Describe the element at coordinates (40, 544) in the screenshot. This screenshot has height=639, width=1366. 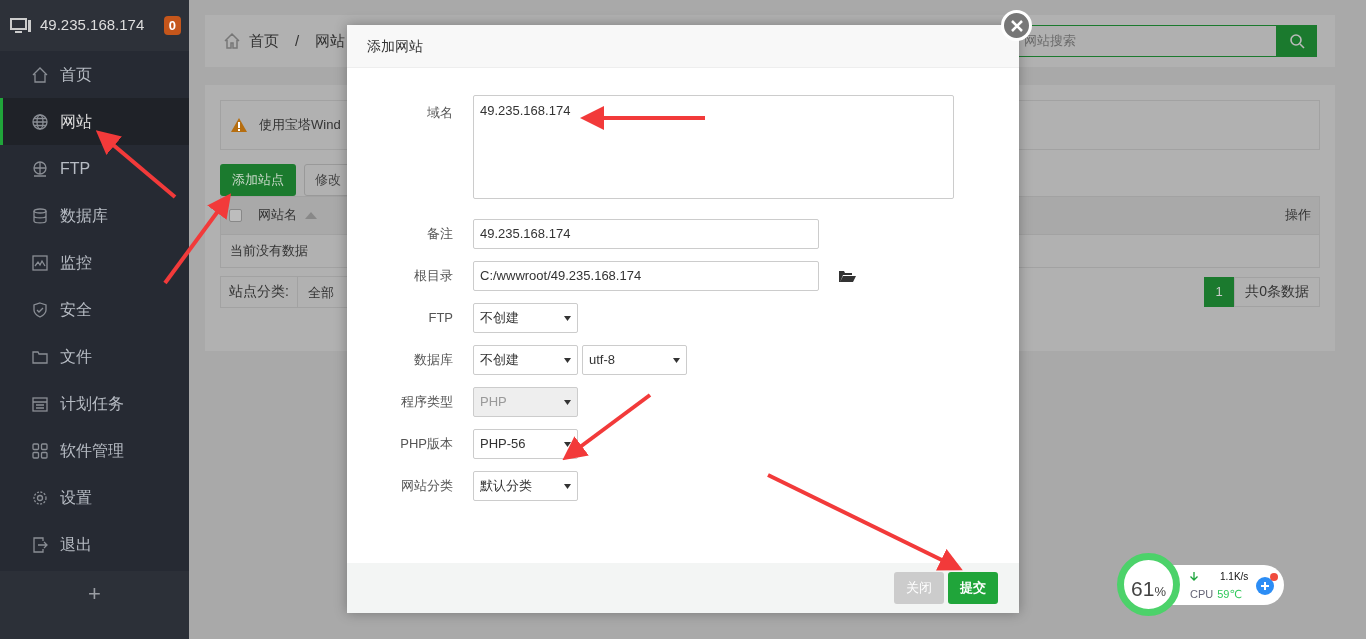
I see `logout-icon` at that location.